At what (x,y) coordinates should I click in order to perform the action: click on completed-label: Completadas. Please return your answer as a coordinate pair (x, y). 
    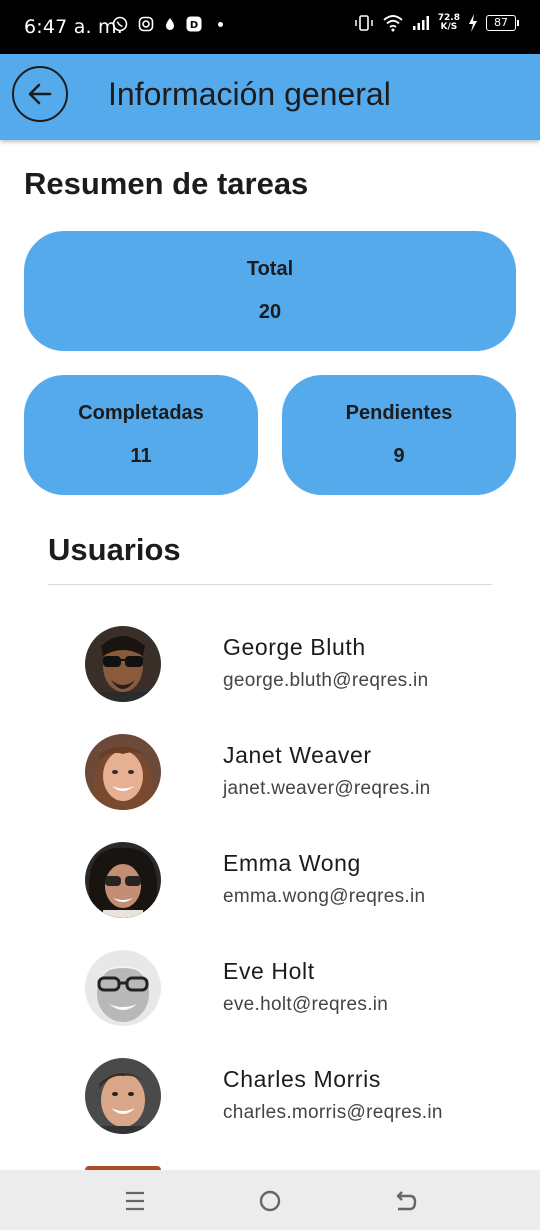
    Looking at the image, I should click on (141, 413).